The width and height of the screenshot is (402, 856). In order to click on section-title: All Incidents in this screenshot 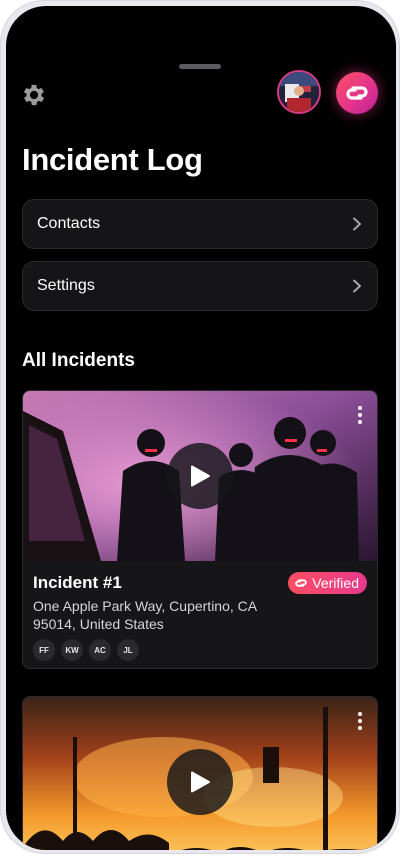, I will do `click(78, 360)`.